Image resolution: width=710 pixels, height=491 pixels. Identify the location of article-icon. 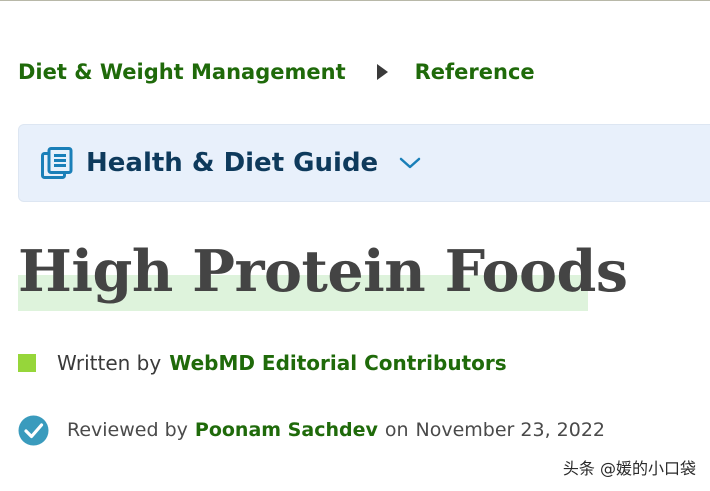
(57, 163).